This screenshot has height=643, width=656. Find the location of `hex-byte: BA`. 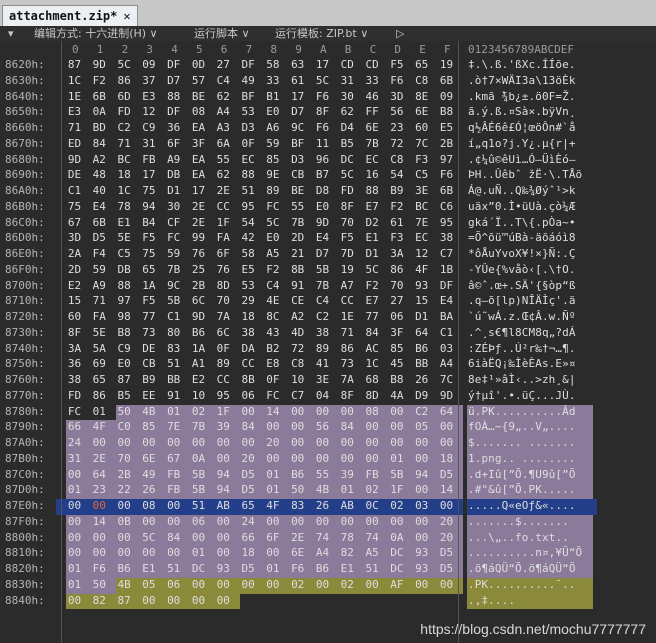

hex-byte: BA is located at coordinates (446, 316).